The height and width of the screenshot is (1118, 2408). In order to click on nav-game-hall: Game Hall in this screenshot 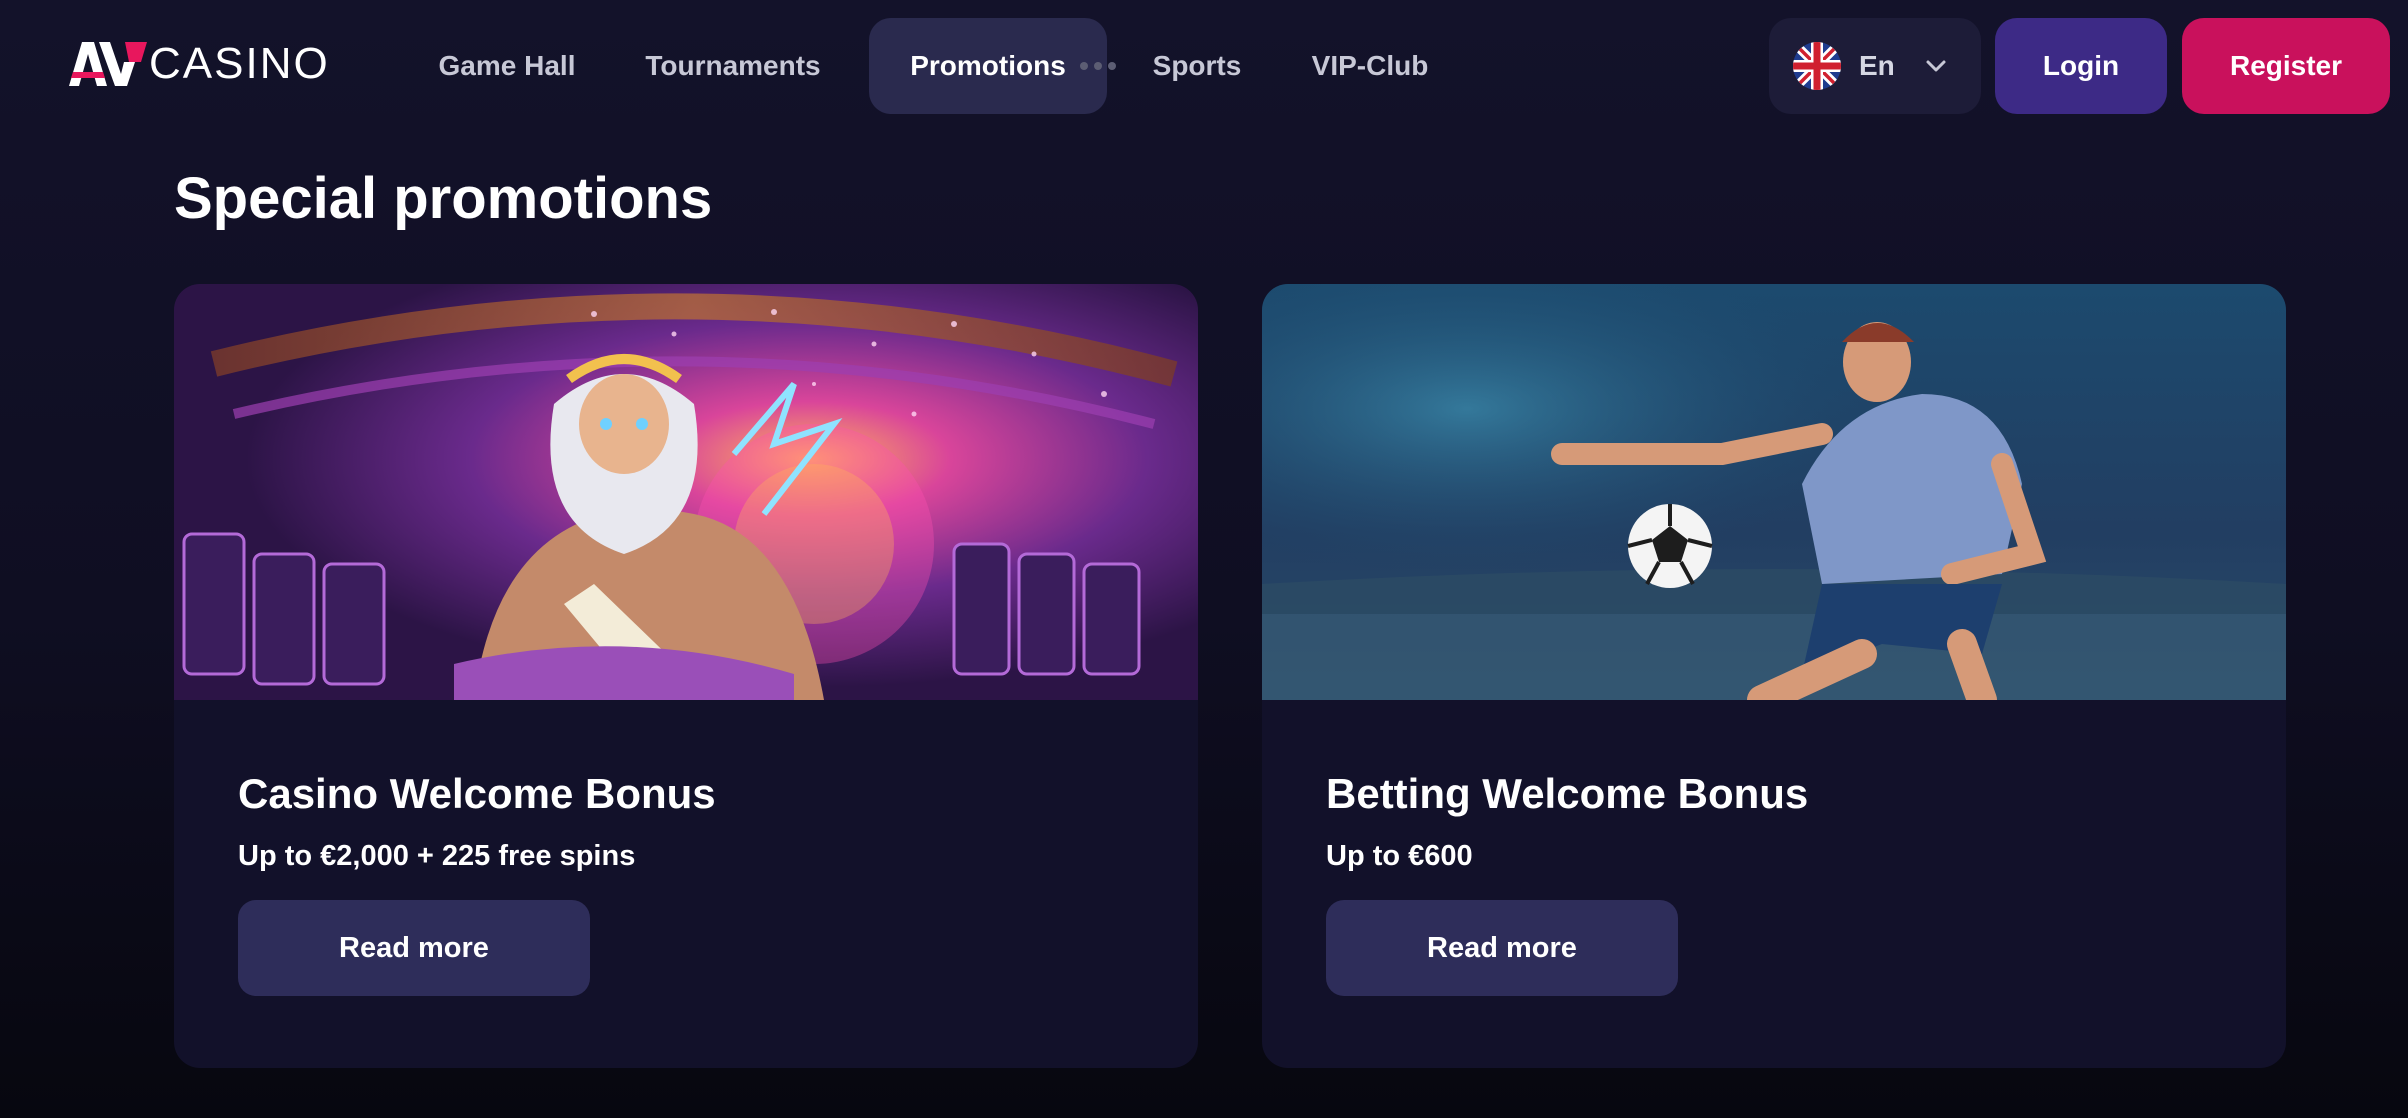, I will do `click(507, 66)`.